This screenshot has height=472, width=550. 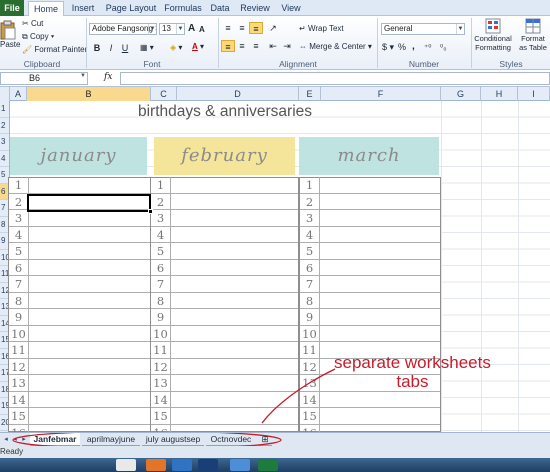 I want to click on list-row: 2, so click(x=224, y=201).